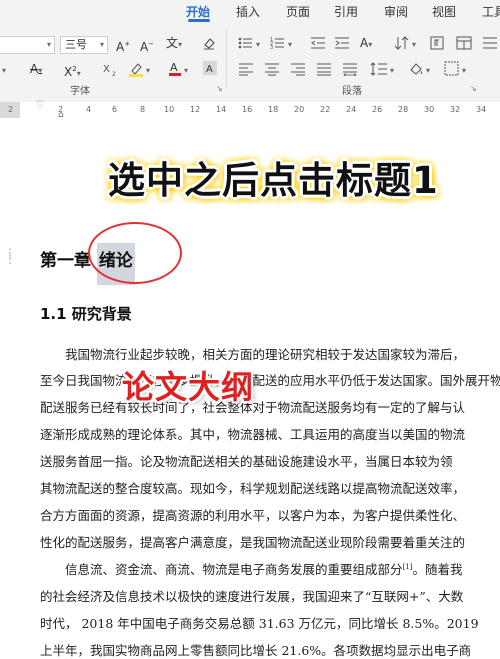  Describe the element at coordinates (451, 68) in the screenshot. I see `border-icon` at that location.